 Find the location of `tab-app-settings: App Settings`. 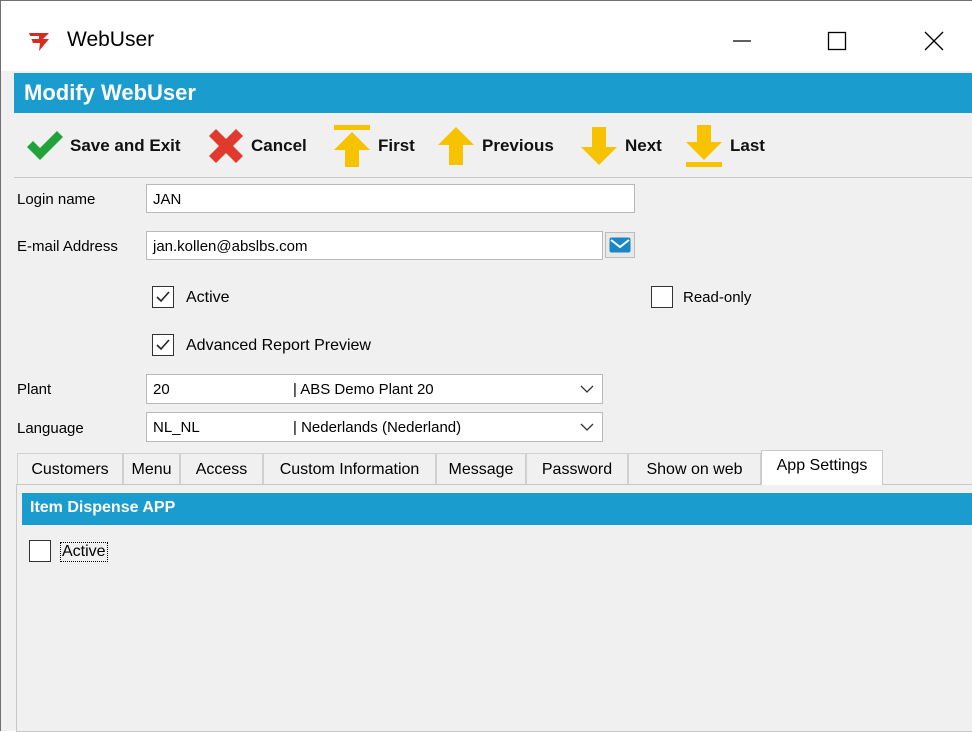

tab-app-settings: App Settings is located at coordinates (822, 467).